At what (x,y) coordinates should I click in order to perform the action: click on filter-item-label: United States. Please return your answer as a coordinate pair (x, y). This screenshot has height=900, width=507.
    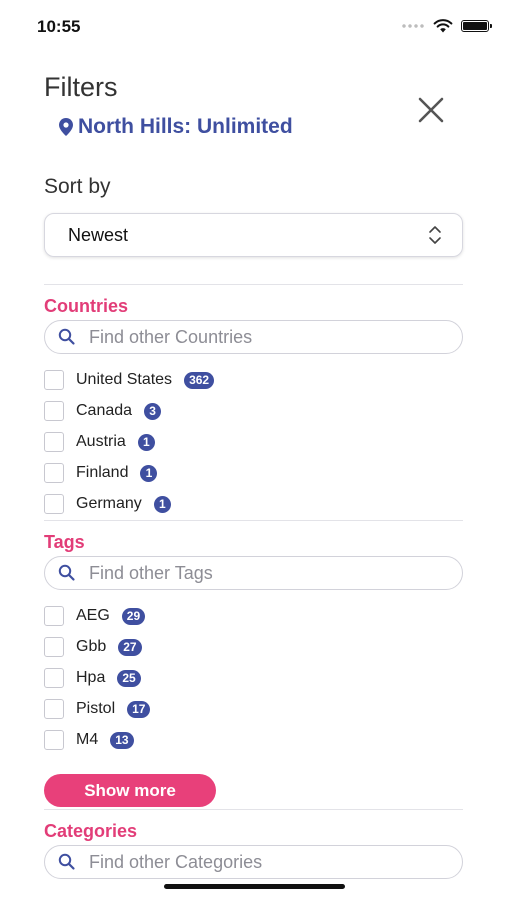
    Looking at the image, I should click on (124, 379).